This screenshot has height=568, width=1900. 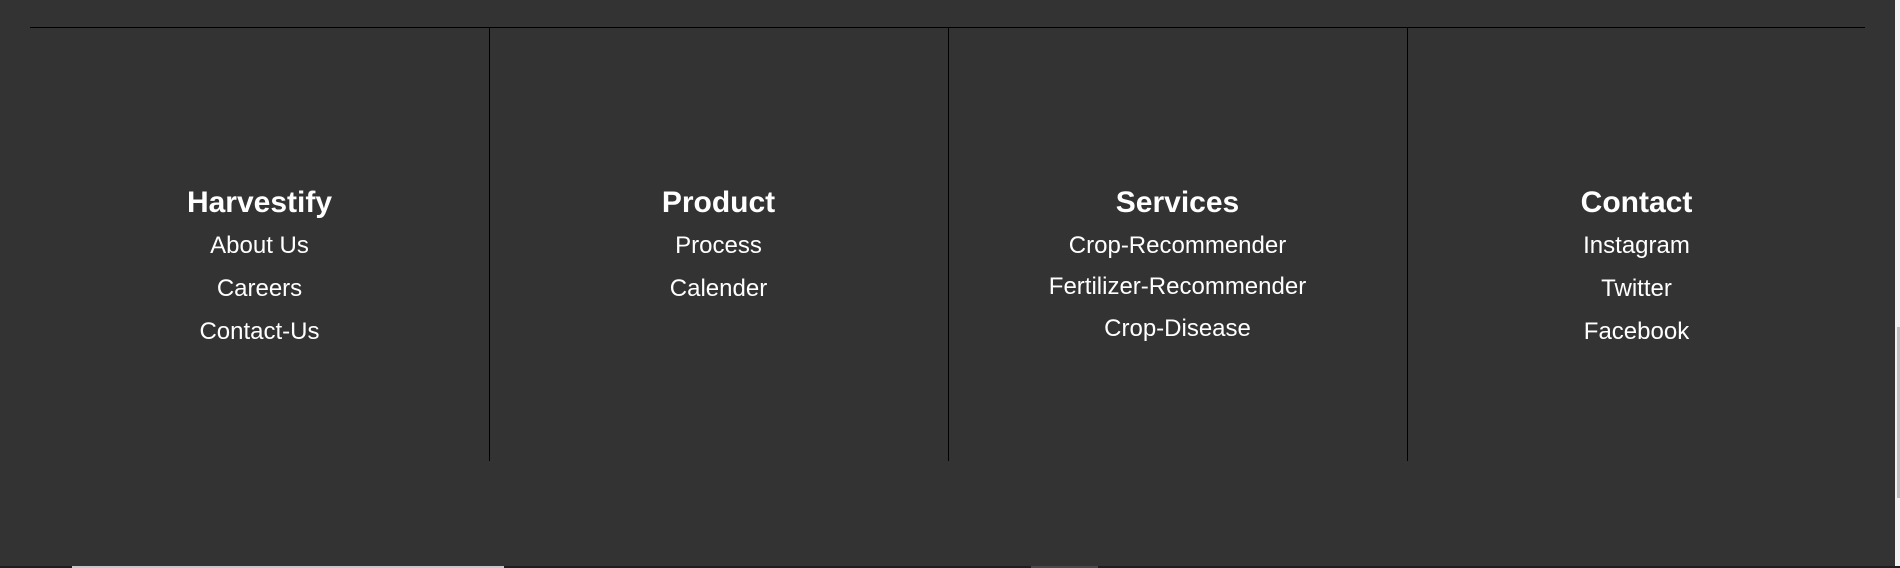 I want to click on link-calender: Calender, so click(x=718, y=289).